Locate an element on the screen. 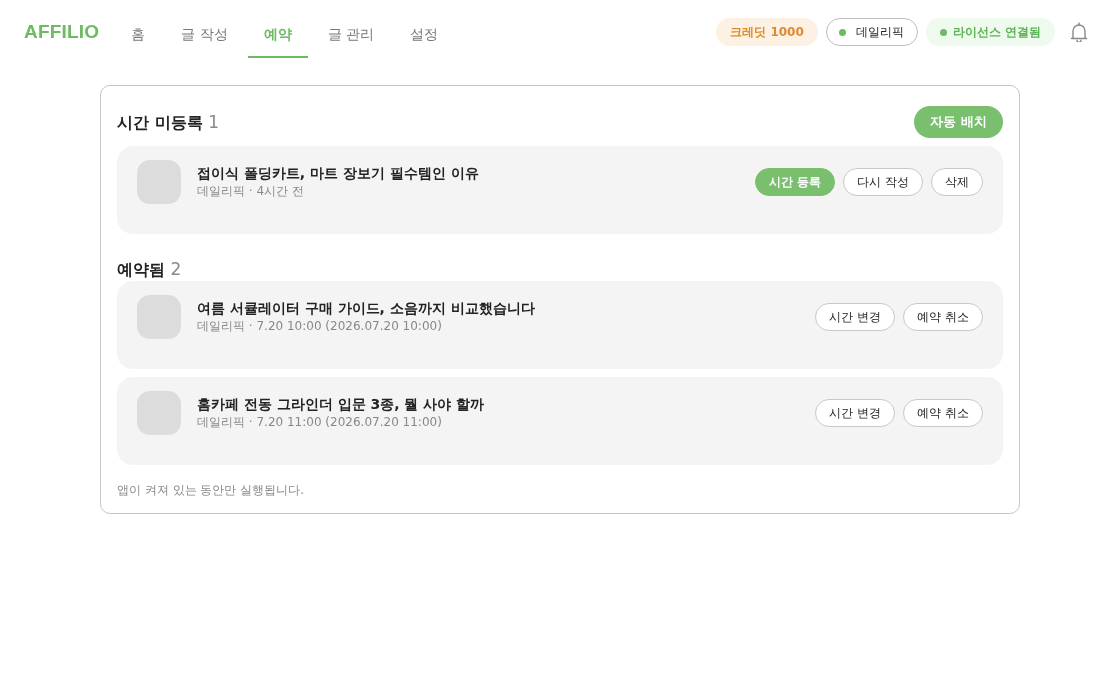 The height and width of the screenshot is (692, 1120). post-title: 홈카페 전동 그라인더 입문 3종, 뭘 사야 할까 is located at coordinates (341, 404).